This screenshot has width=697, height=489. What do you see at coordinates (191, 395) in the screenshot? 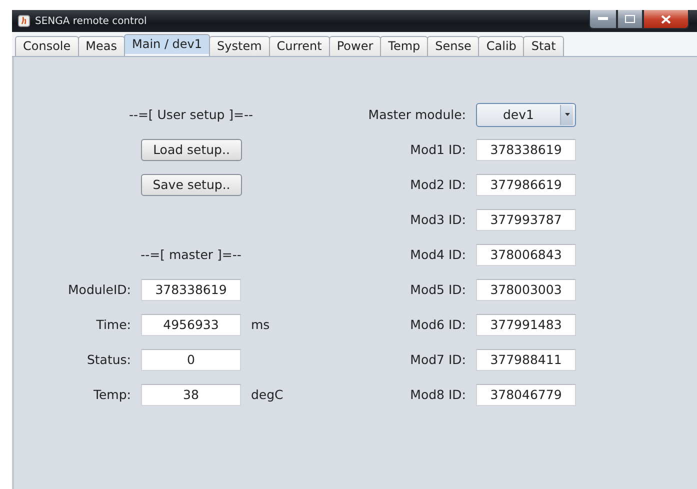
I see `value-field: 38` at bounding box center [191, 395].